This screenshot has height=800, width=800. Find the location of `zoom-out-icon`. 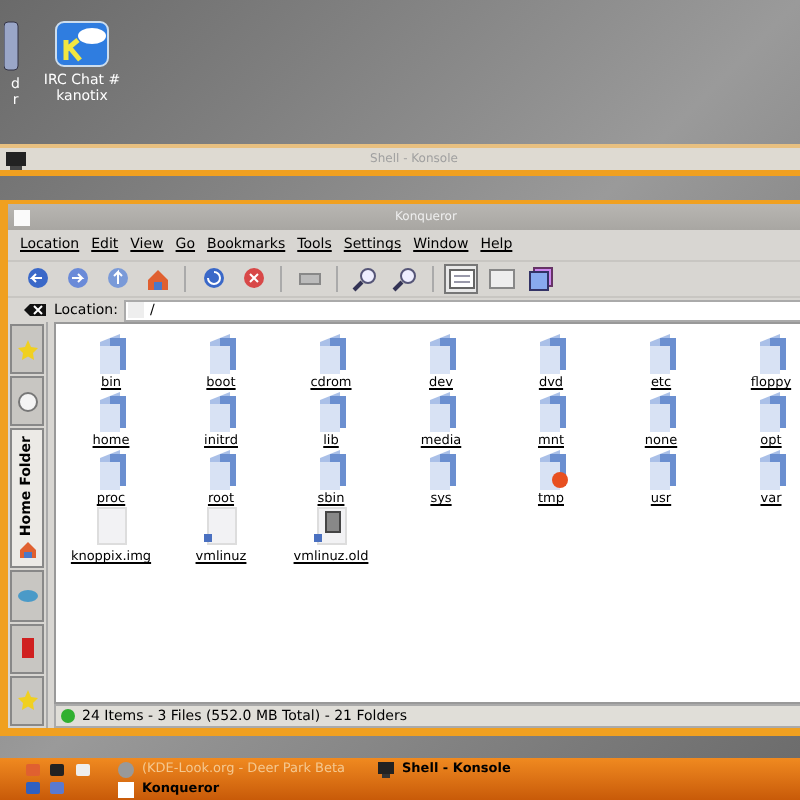

zoom-out-icon is located at coordinates (405, 279).